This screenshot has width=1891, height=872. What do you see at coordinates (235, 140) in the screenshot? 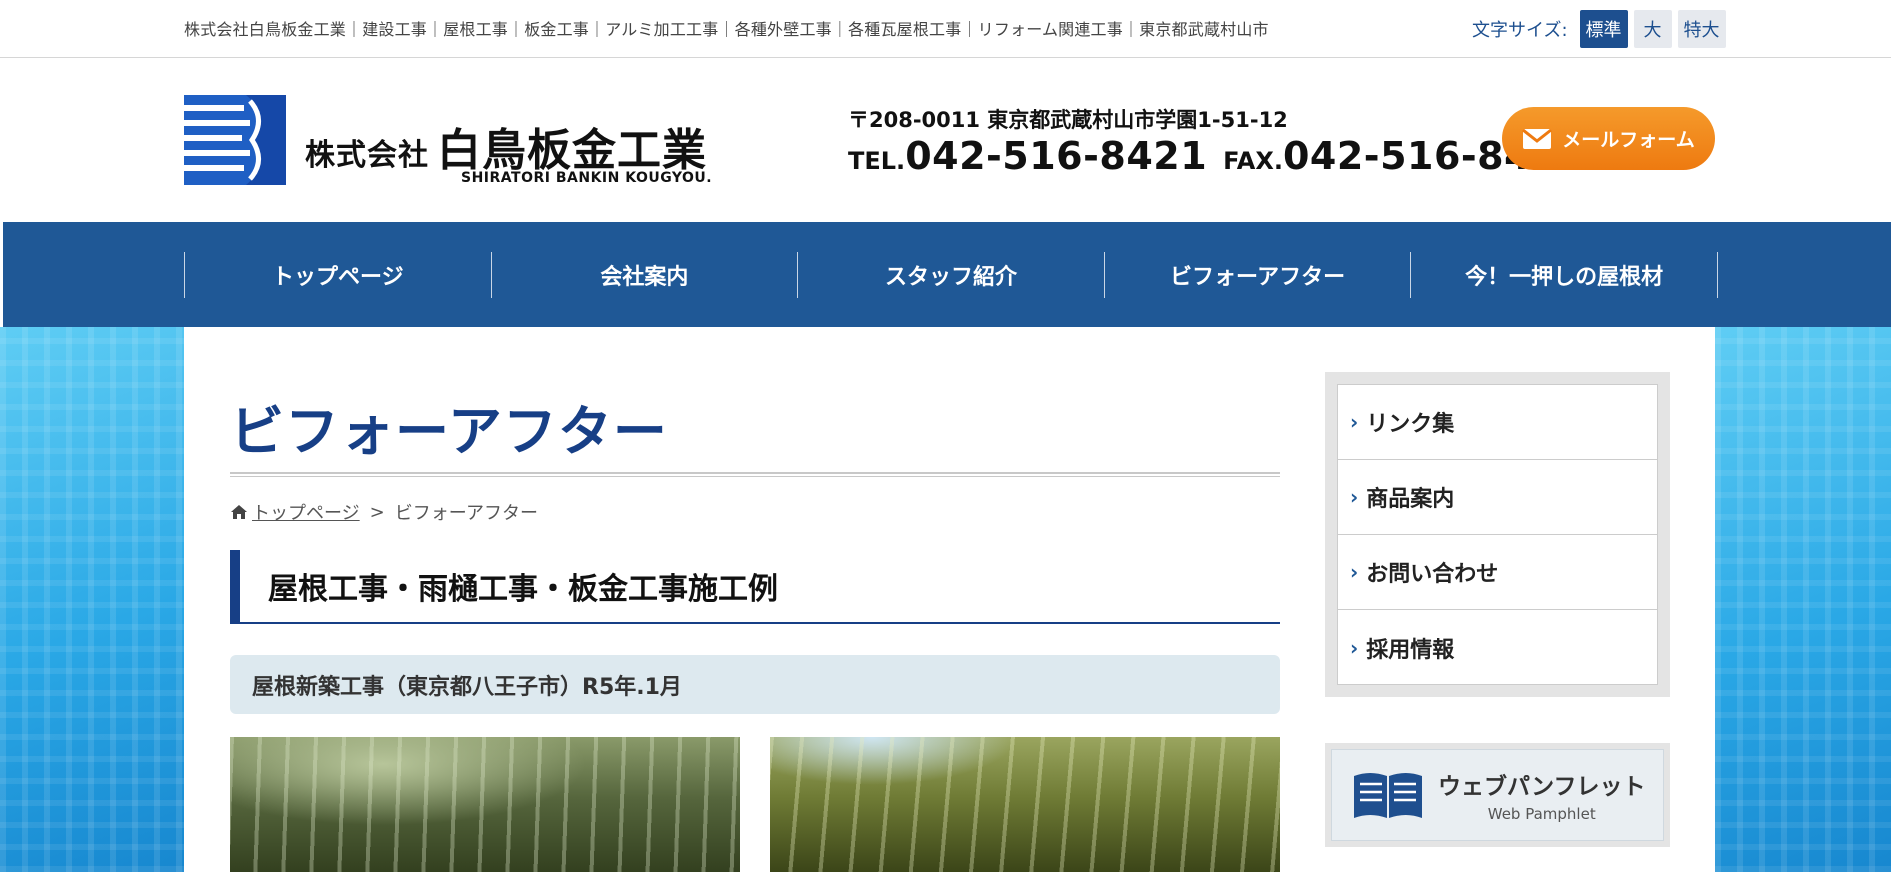
I see `company-logo-icon` at bounding box center [235, 140].